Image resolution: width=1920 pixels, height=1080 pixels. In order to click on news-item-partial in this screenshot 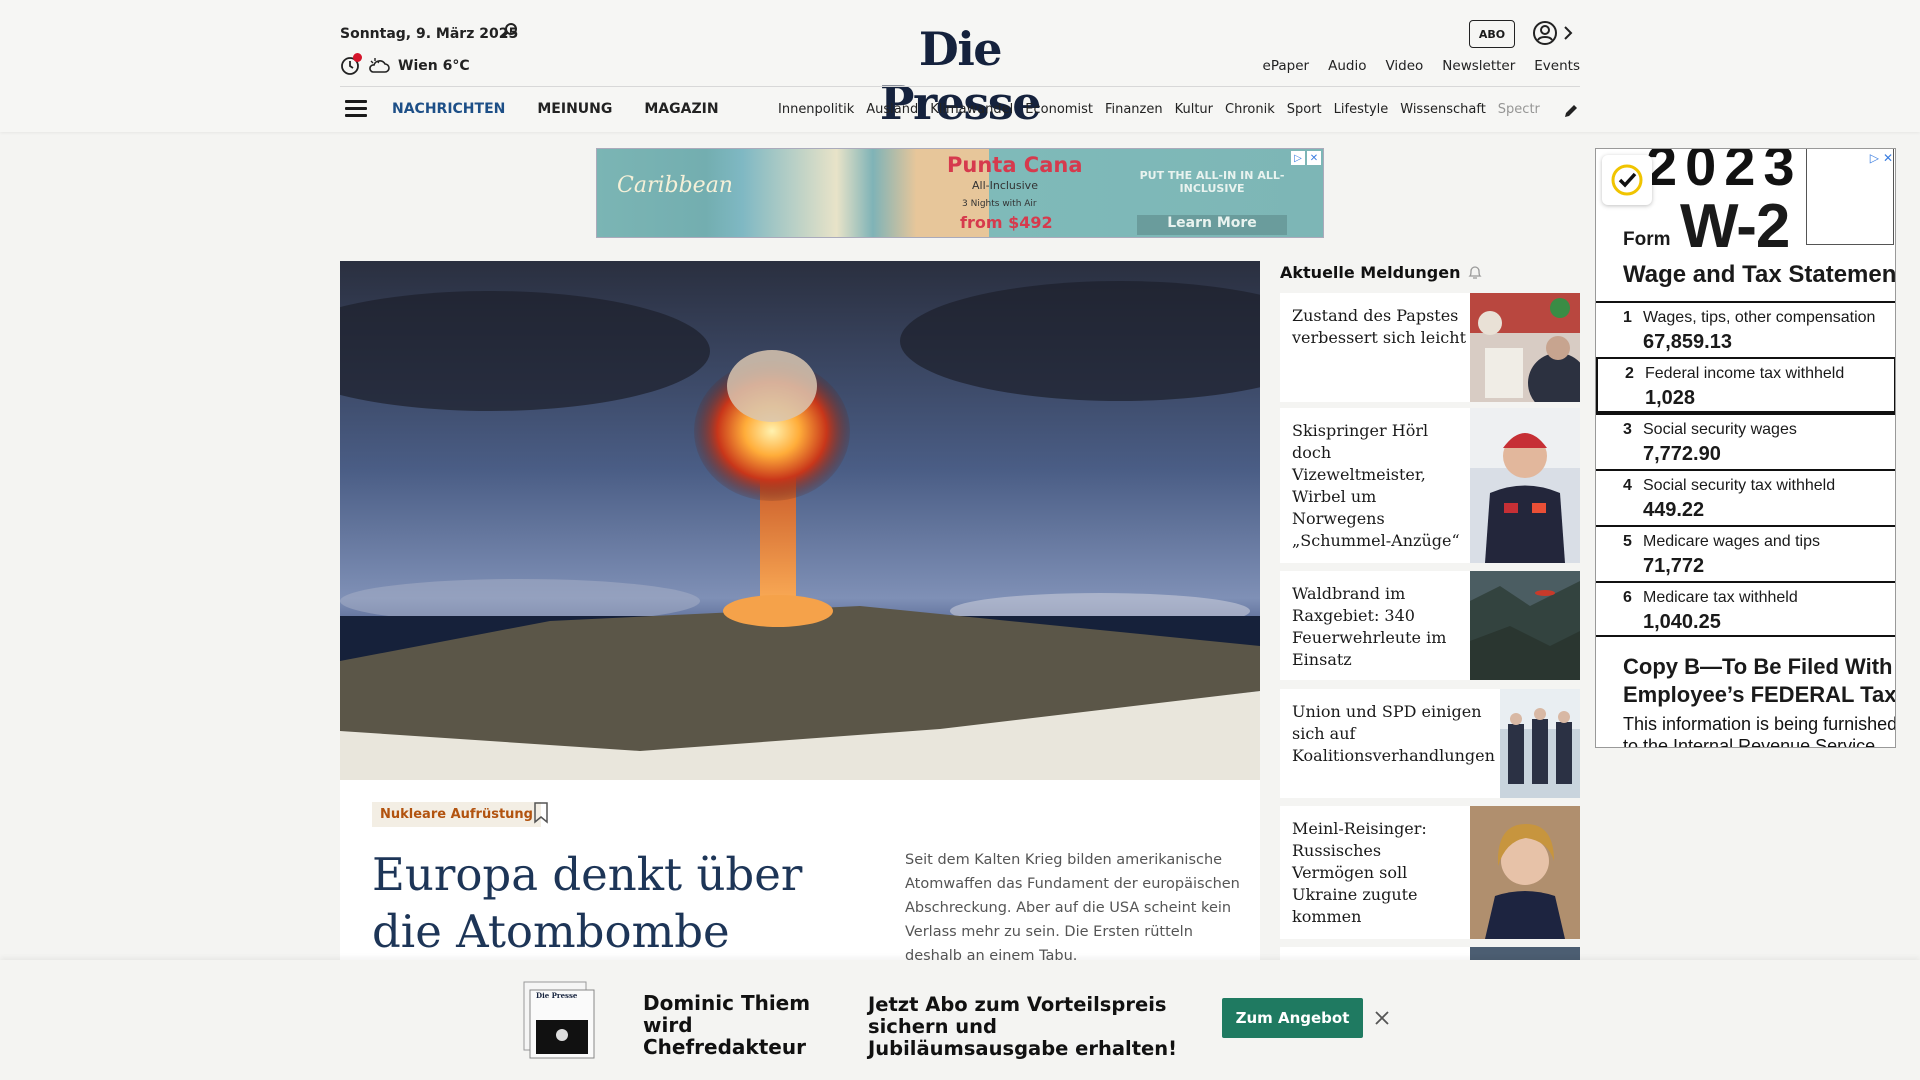, I will do `click(1430, 953)`.